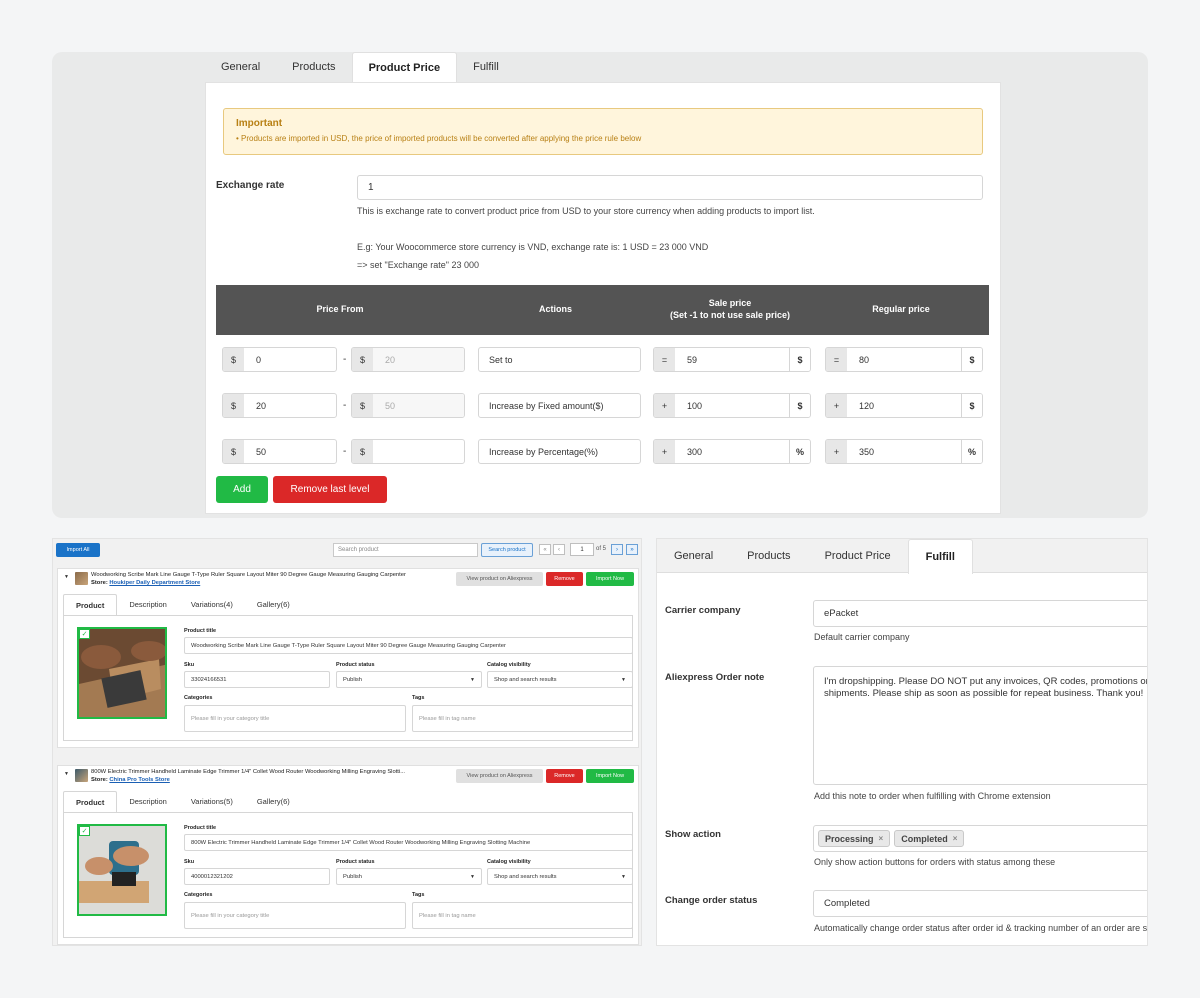  What do you see at coordinates (233, 405) in the screenshot?
I see `currency-addon: $` at bounding box center [233, 405].